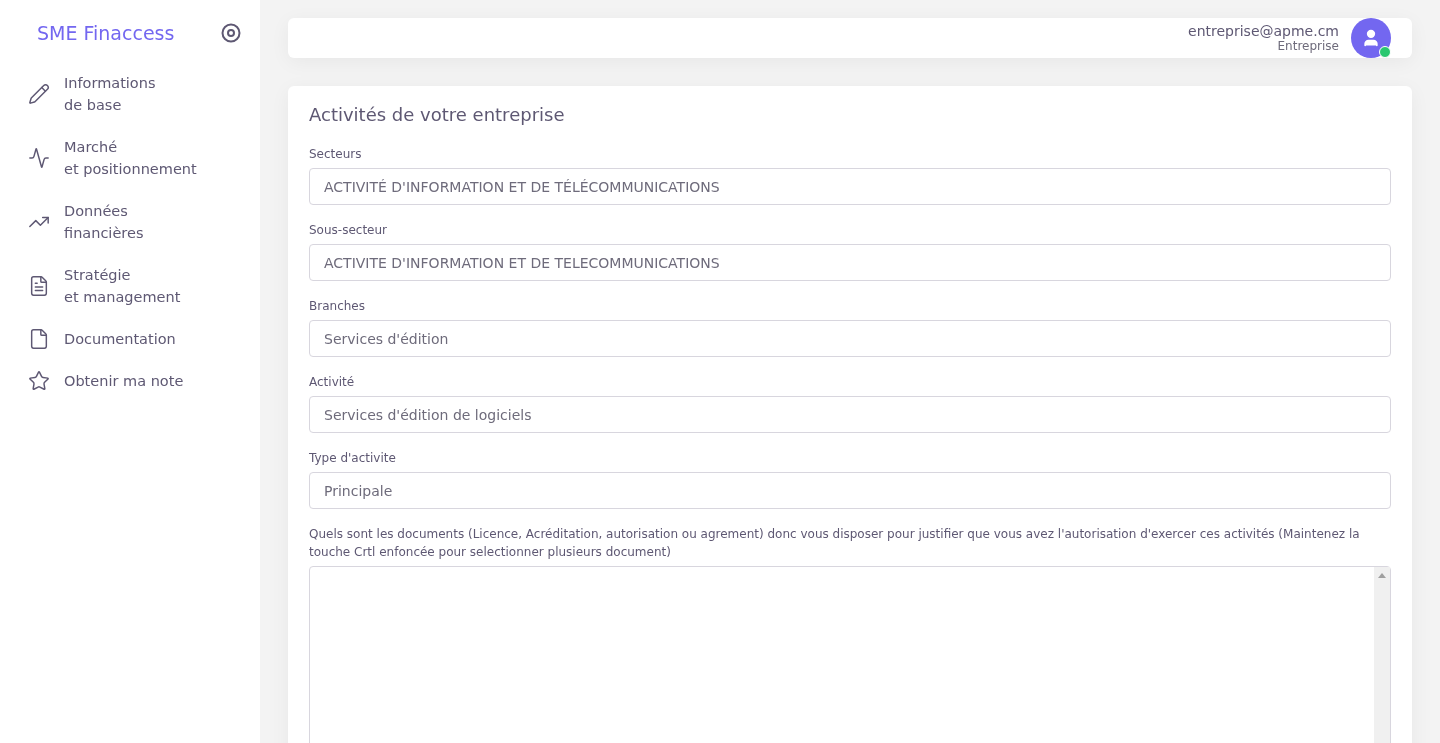 This screenshot has width=1440, height=743. What do you see at coordinates (106, 33) in the screenshot?
I see `brand-title: SME Finaccess` at bounding box center [106, 33].